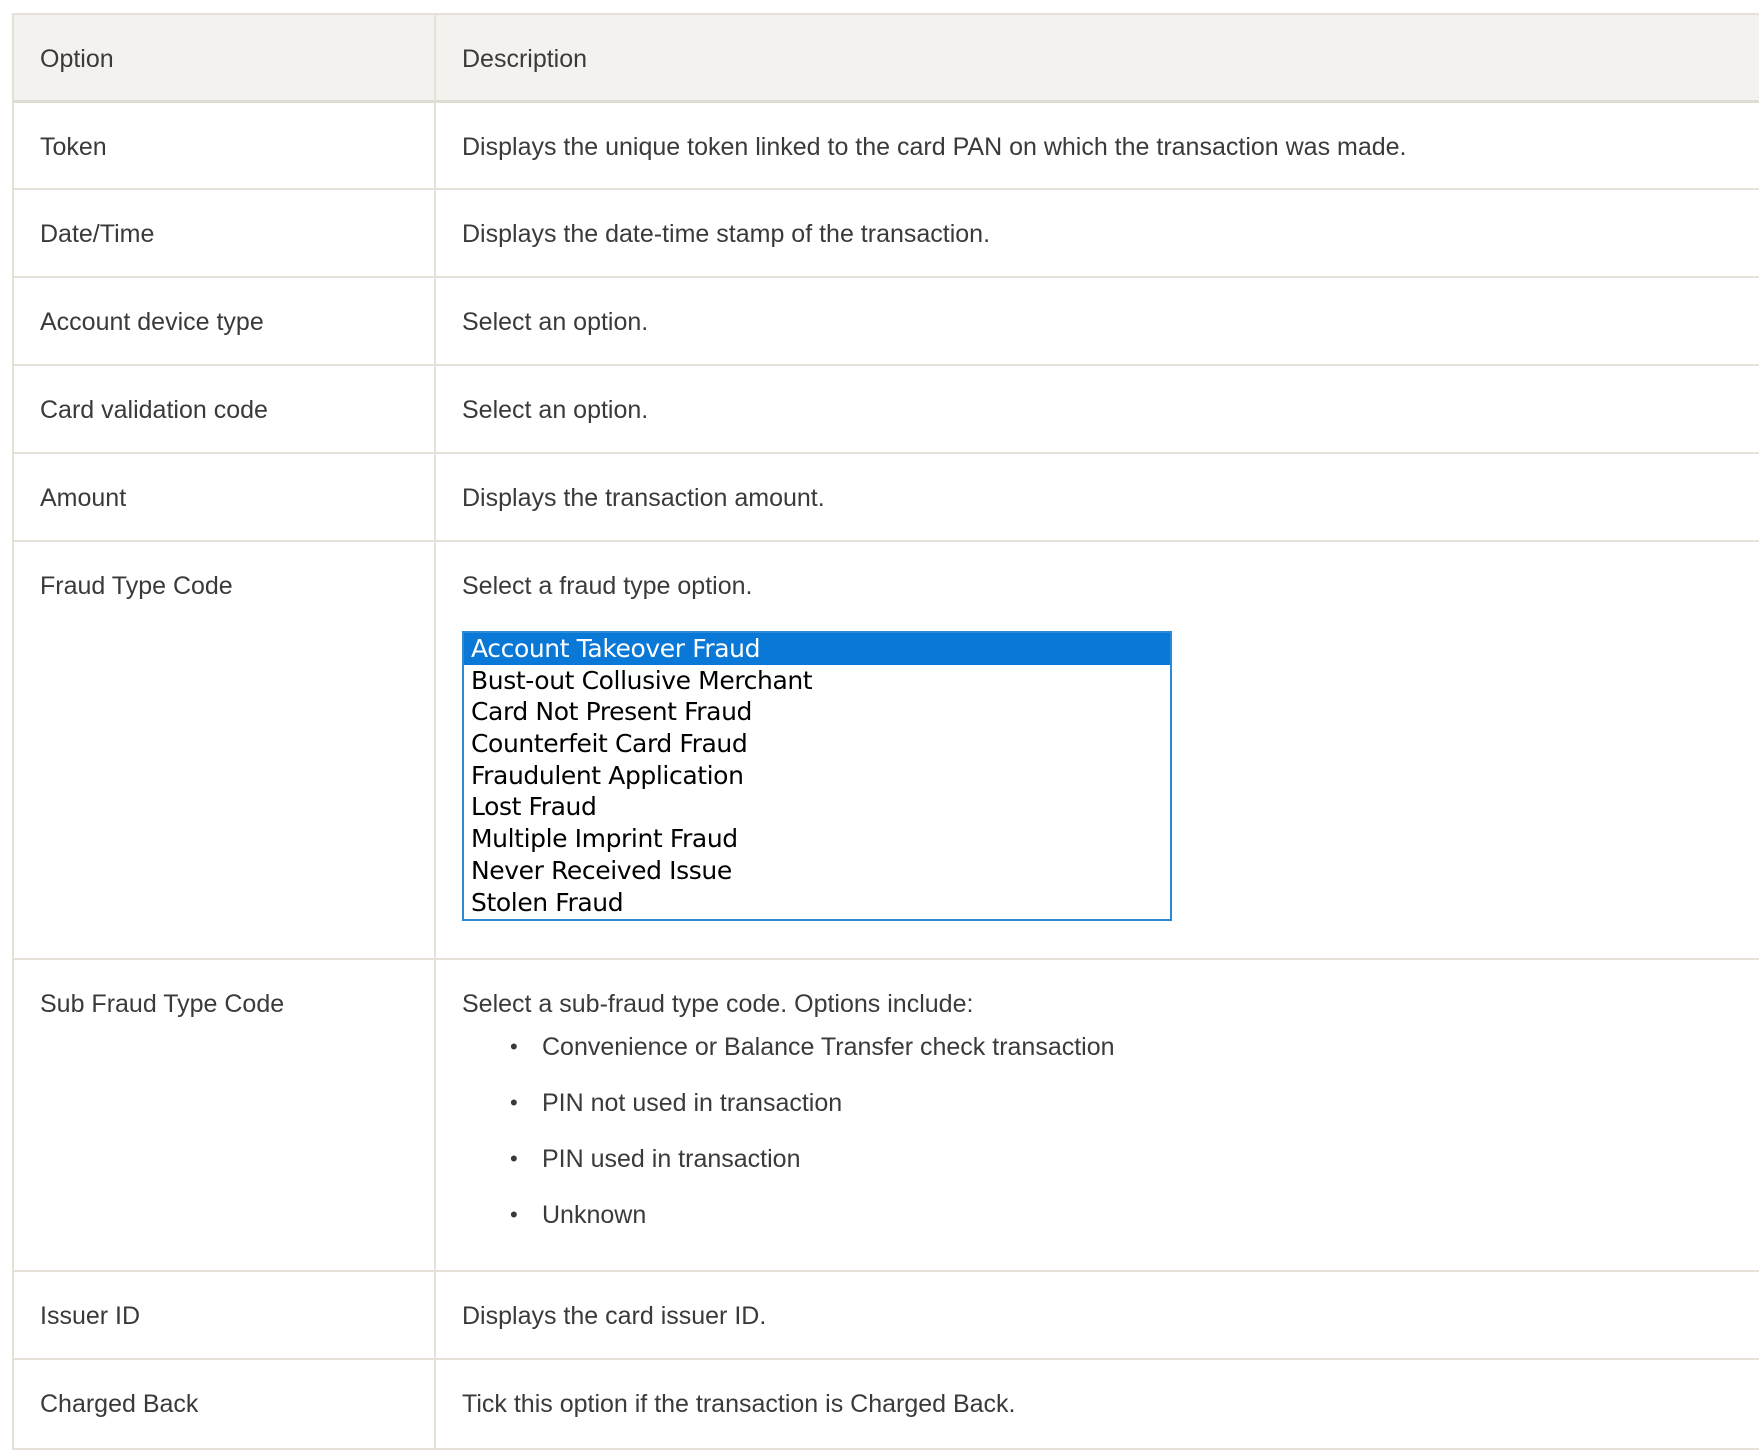  I want to click on fraud-type-option-selected: Account Takeover Fraud, so click(817, 649).